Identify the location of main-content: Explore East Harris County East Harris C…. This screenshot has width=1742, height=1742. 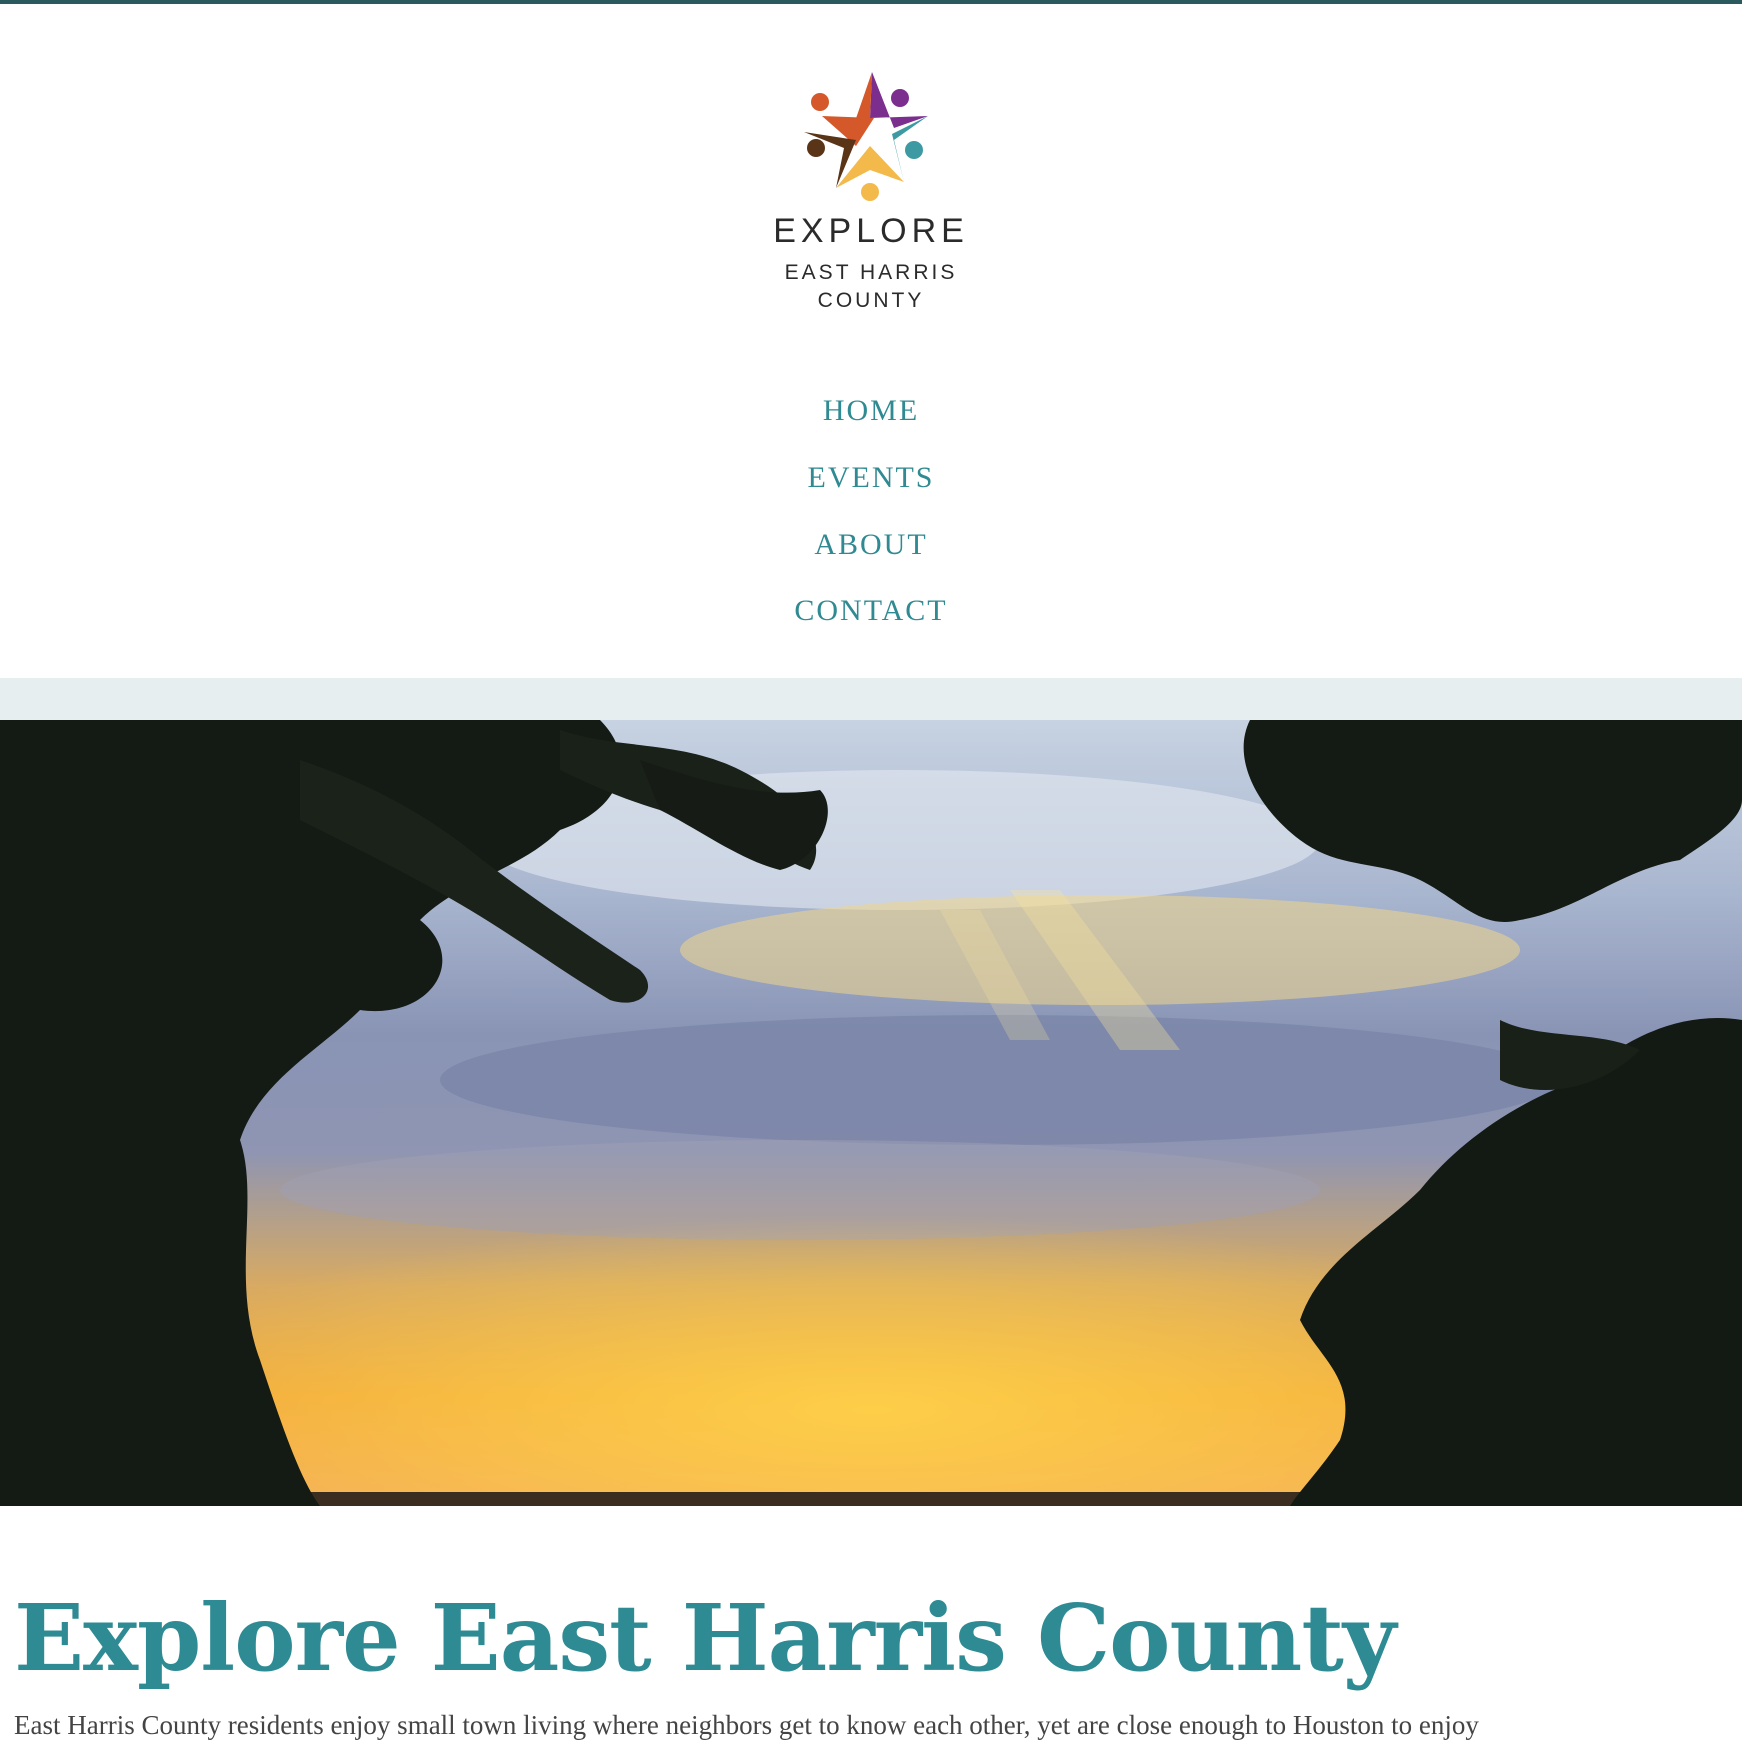
(871, 1624).